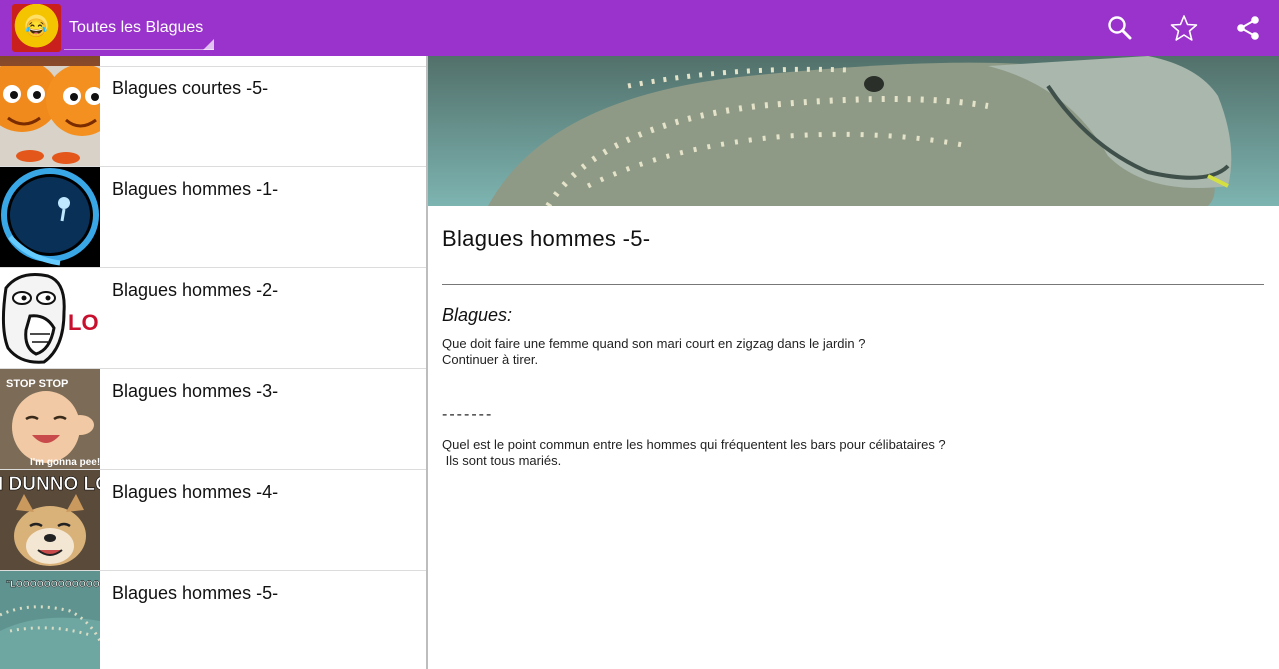 The width and height of the screenshot is (1279, 669). What do you see at coordinates (639, 28) in the screenshot?
I see `action-bar: 😂 Toutes les Blagues` at bounding box center [639, 28].